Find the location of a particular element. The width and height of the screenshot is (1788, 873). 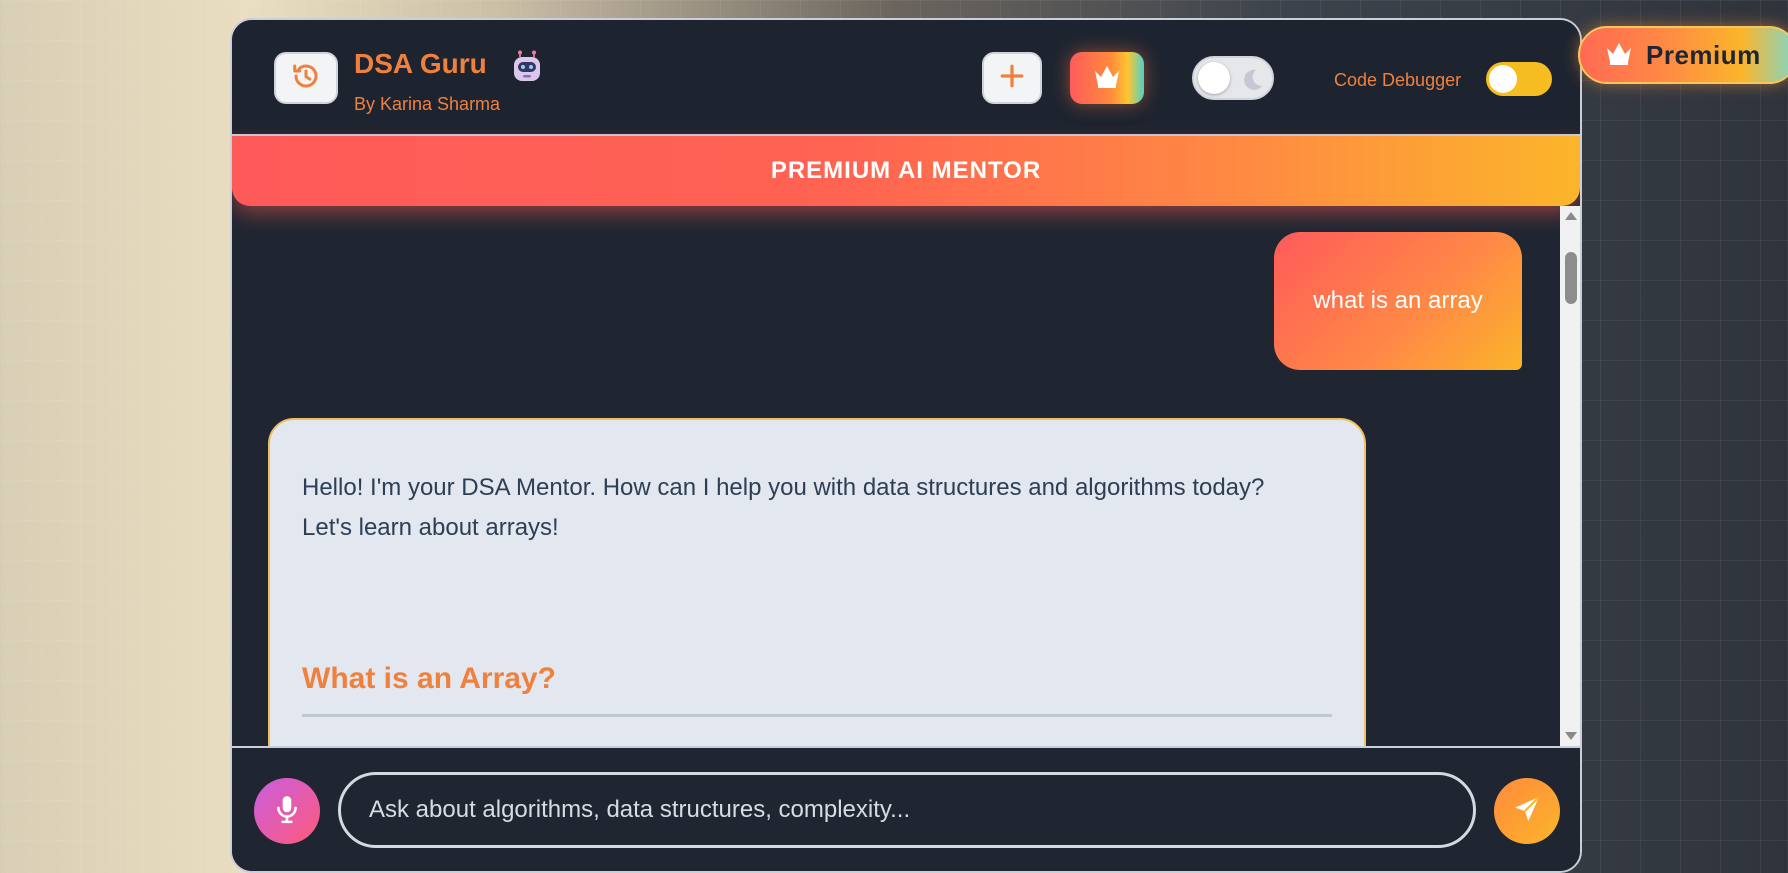

bot-message-line: Let's learn about arrays! is located at coordinates (430, 527).